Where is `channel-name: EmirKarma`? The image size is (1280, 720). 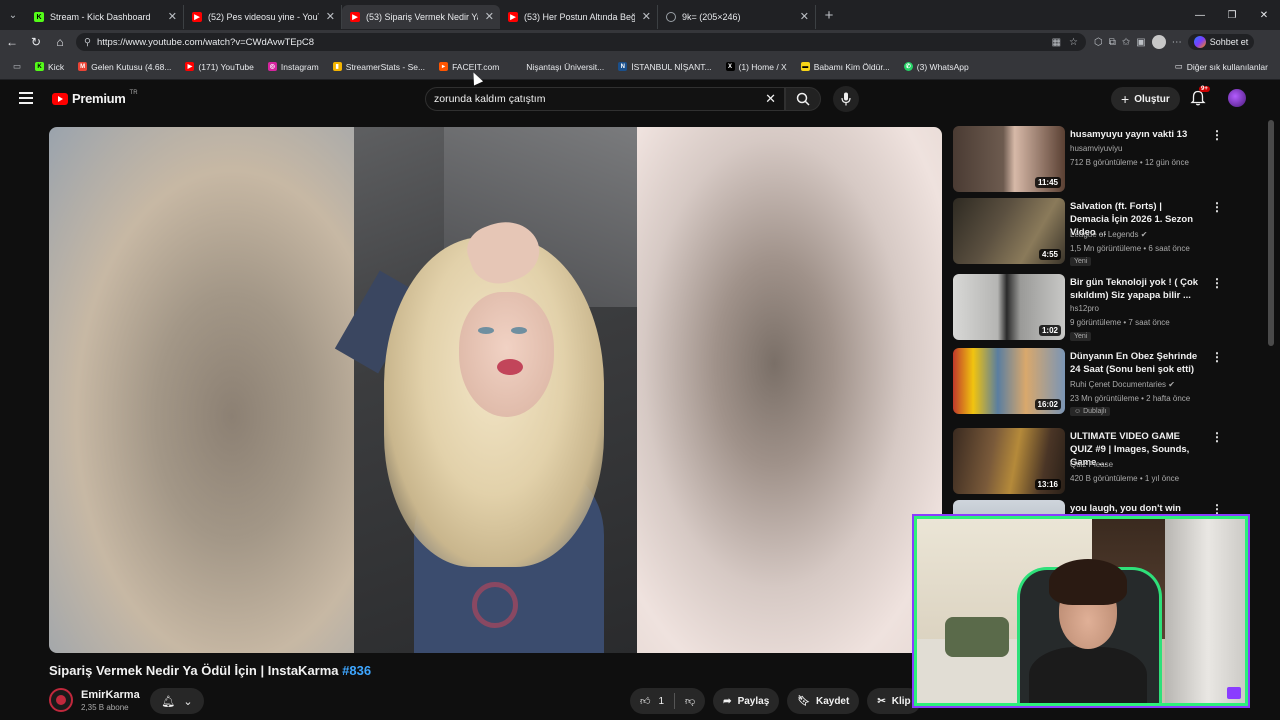
channel-name: EmirKarma is located at coordinates (110, 695).